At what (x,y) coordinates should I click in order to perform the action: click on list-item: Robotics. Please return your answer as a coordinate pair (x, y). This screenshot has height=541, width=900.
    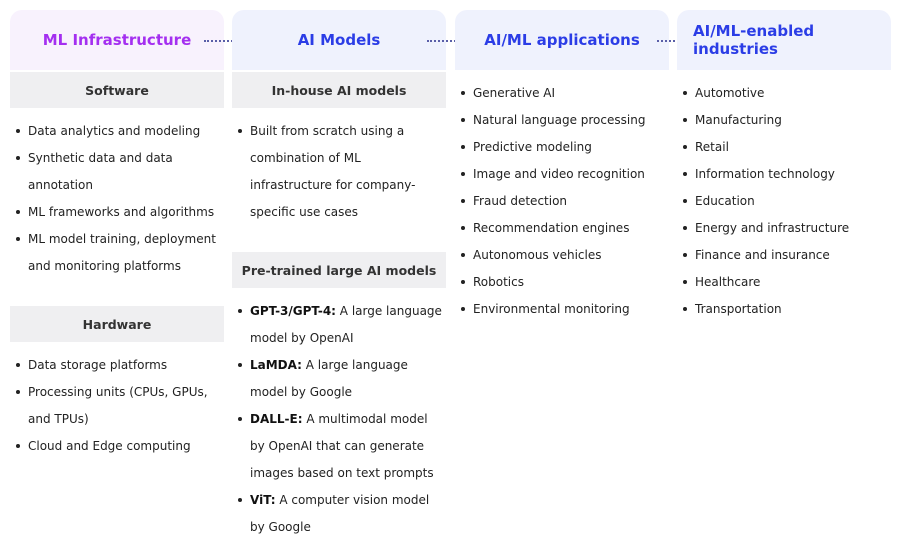
    Looking at the image, I should click on (565, 282).